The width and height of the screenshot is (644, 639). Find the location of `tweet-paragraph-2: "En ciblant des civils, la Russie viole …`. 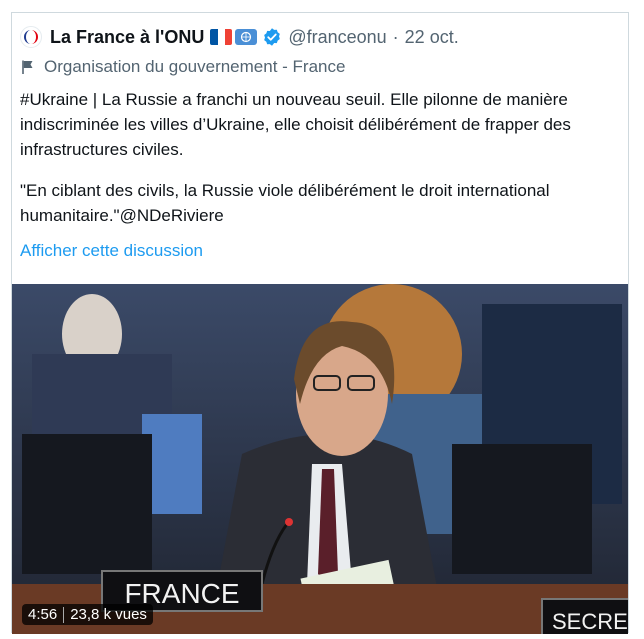

tweet-paragraph-2: "En ciblant des civils, la Russie viole … is located at coordinates (285, 203).